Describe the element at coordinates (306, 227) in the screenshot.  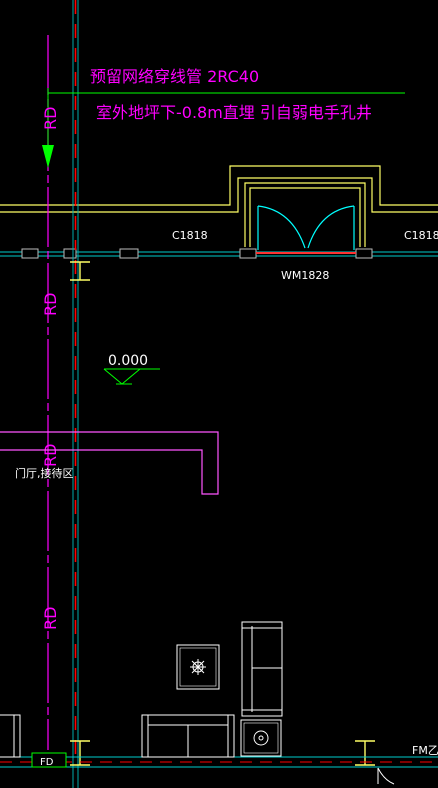
I see `entrance-door` at that location.